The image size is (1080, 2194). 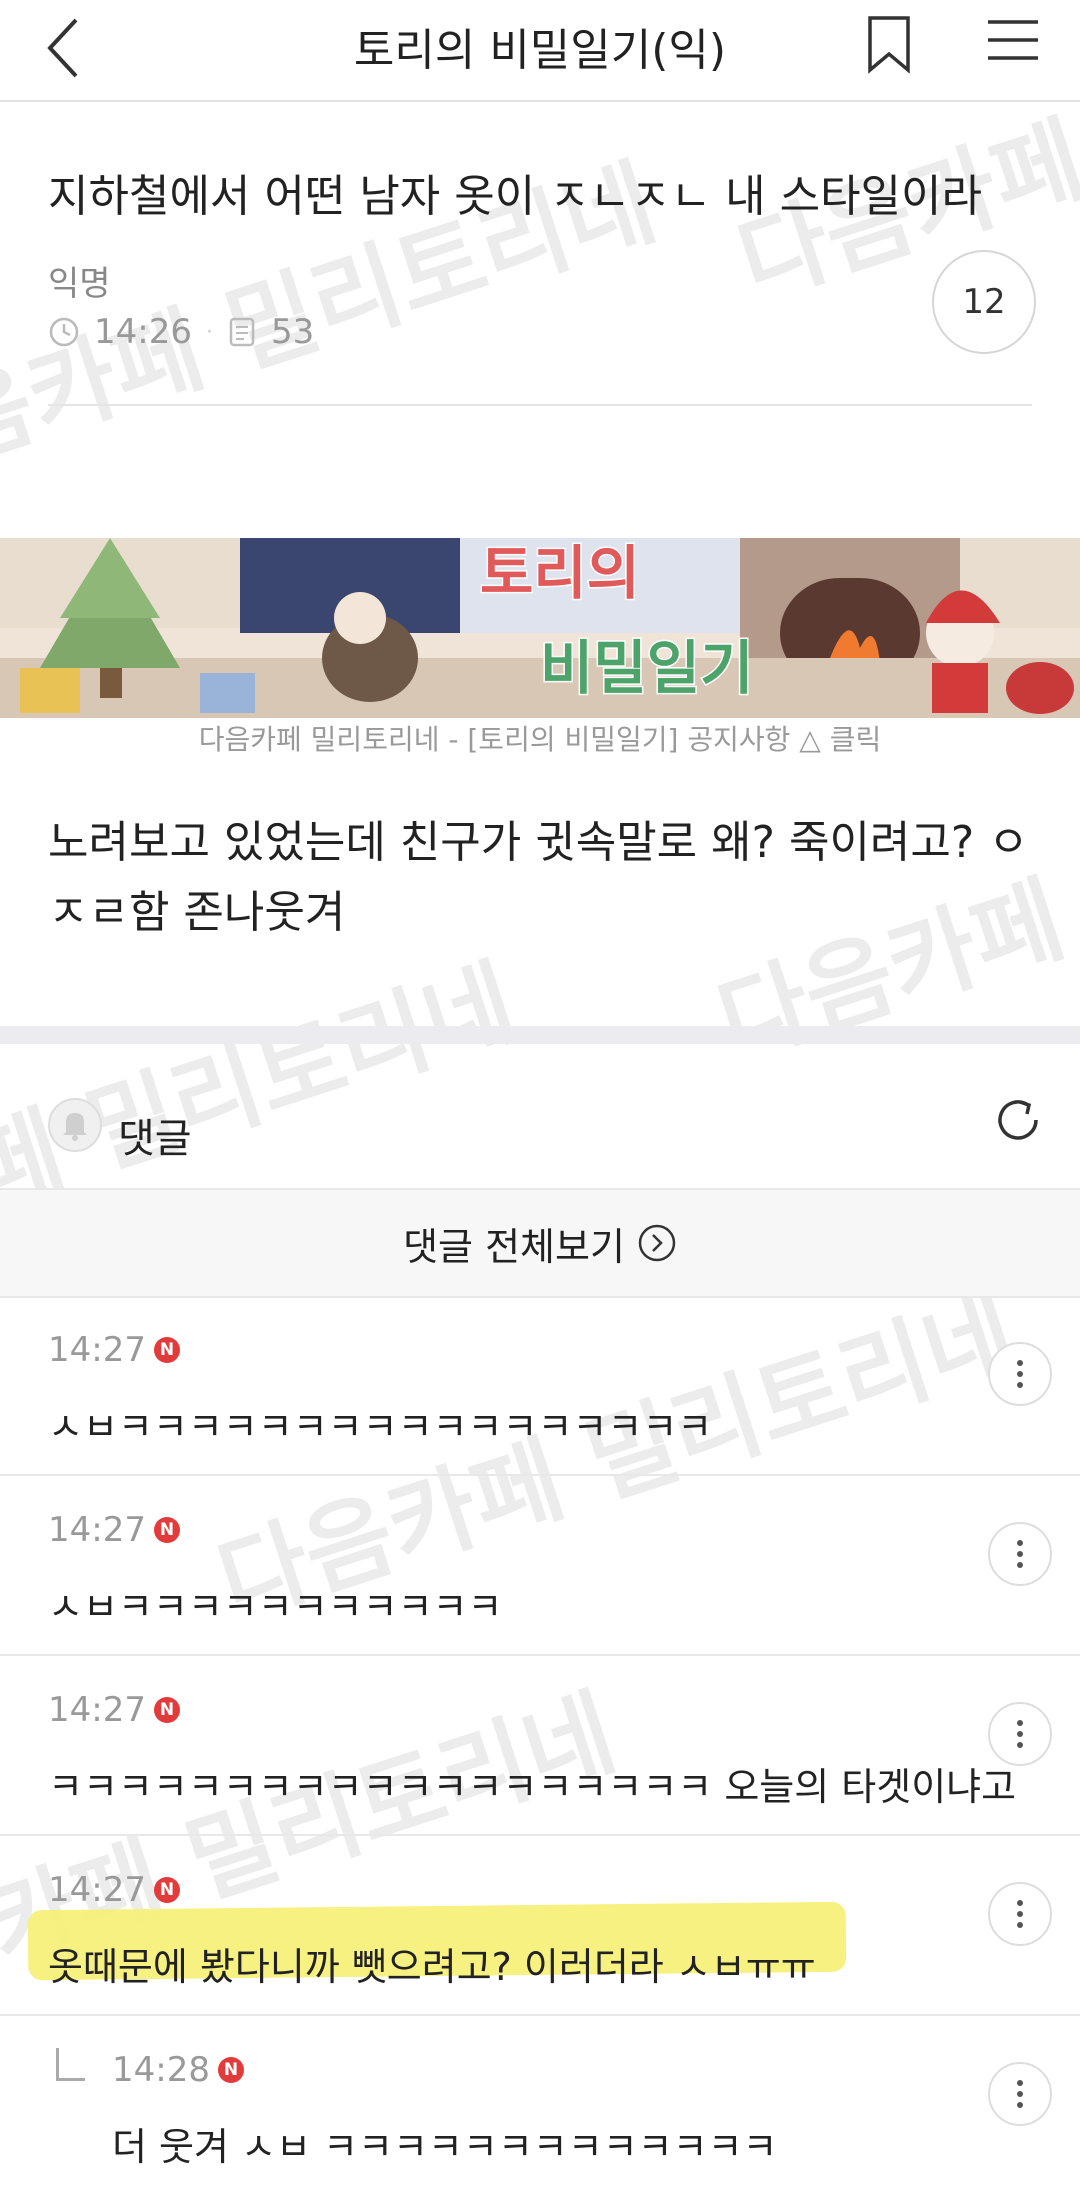 I want to click on post-body: 노려보고 있었는데 친구가 귓속말로 왜? 죽이려고? ㅇ ㅈㄹ함 존나웃겨, so click(x=543, y=878).